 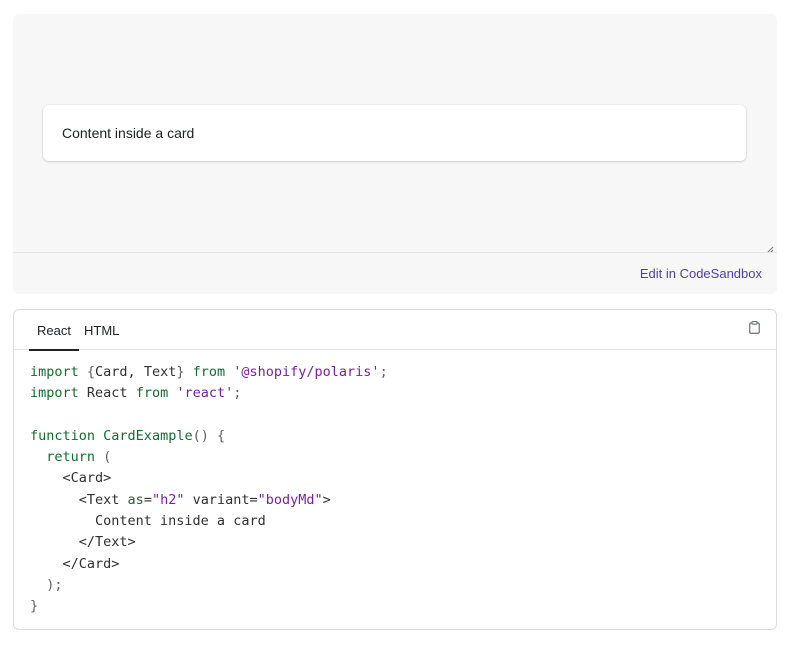 I want to click on code-line: return (, so click(x=403, y=457).